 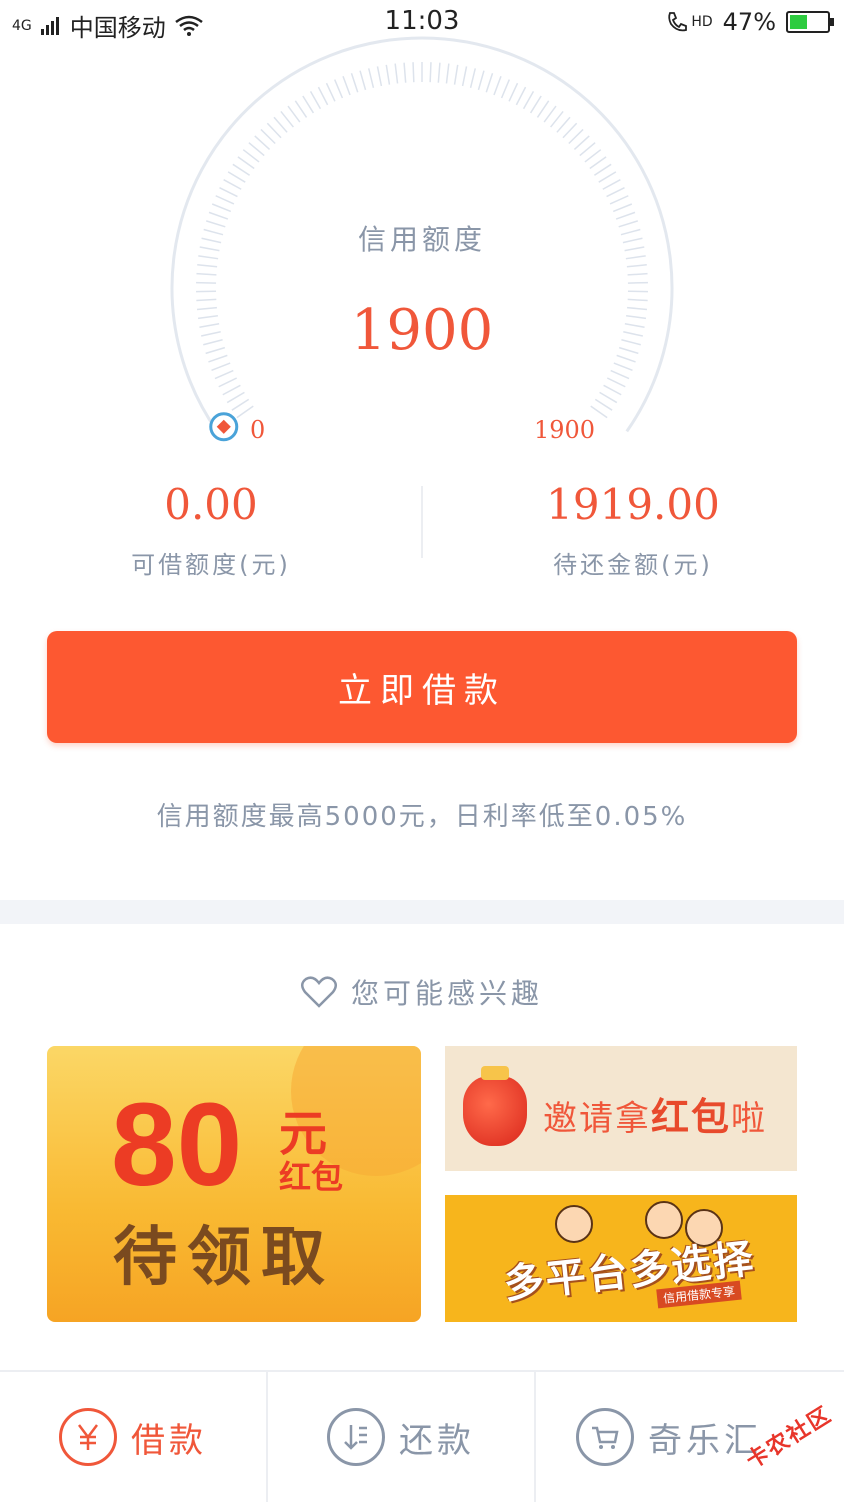 I want to click on red-packet-sub: 红包, so click(x=311, y=1175).